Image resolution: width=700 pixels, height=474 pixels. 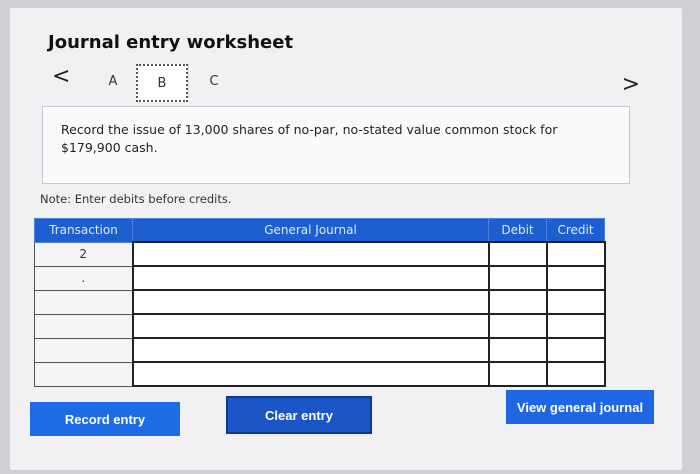 What do you see at coordinates (171, 42) in the screenshot?
I see `worksheet-title: Journal entry worksheet` at bounding box center [171, 42].